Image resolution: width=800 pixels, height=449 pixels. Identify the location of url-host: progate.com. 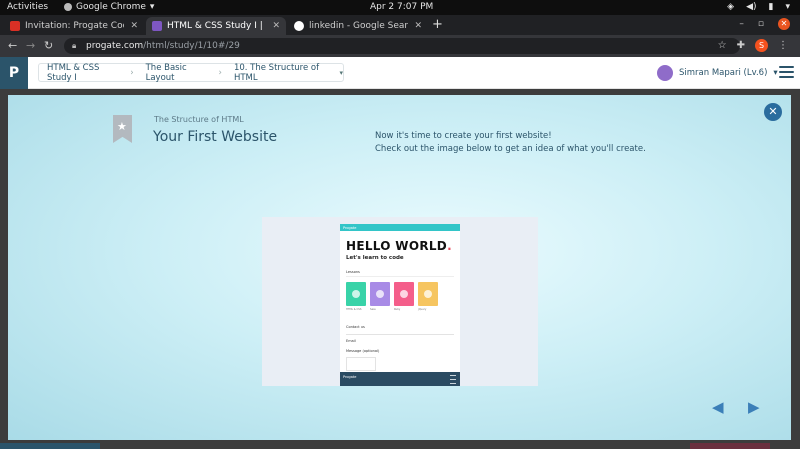
(115, 46).